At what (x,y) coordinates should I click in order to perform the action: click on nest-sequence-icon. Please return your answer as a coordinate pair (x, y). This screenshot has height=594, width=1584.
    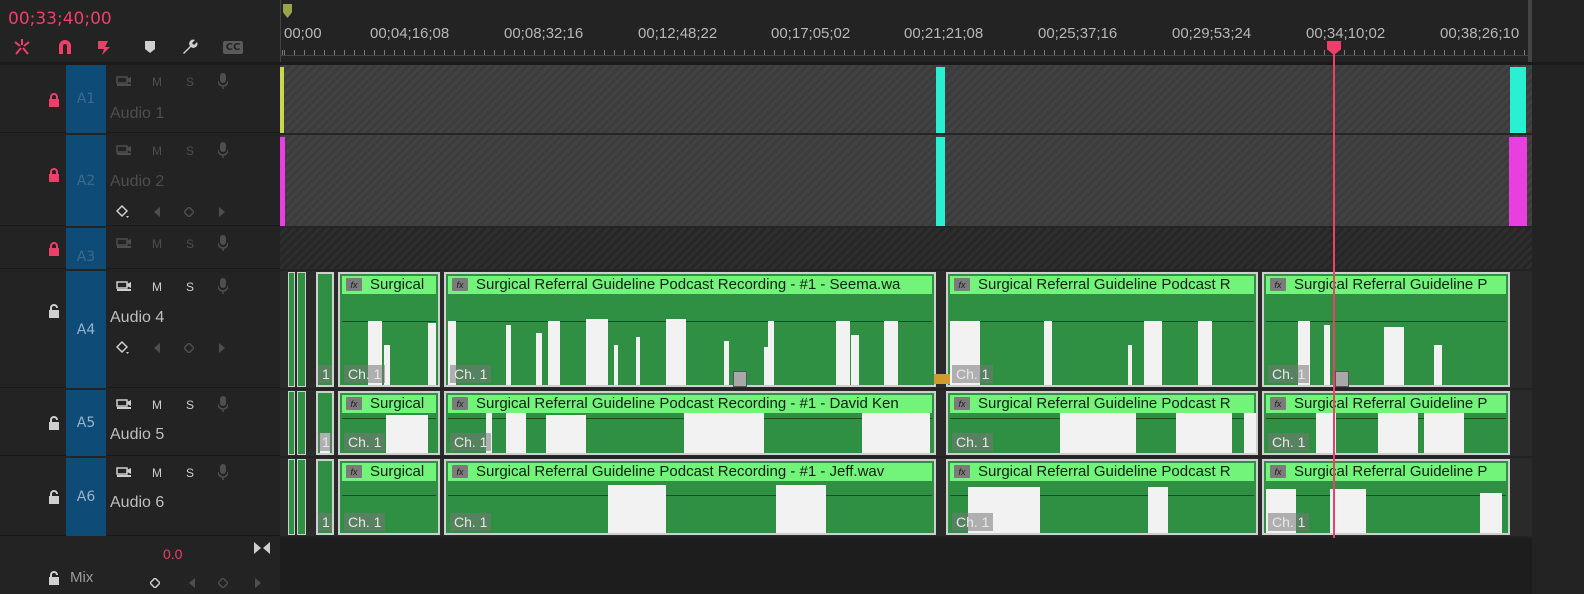
    Looking at the image, I should click on (22, 47).